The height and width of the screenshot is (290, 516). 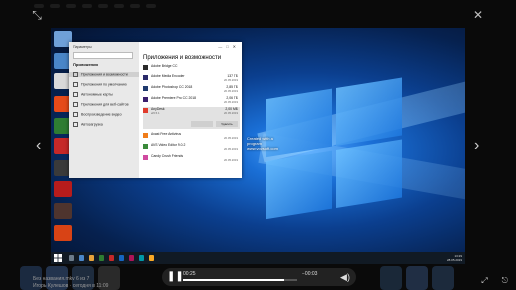 What do you see at coordinates (95, 6) in the screenshot?
I see `top-drag-handle` at bounding box center [95, 6].